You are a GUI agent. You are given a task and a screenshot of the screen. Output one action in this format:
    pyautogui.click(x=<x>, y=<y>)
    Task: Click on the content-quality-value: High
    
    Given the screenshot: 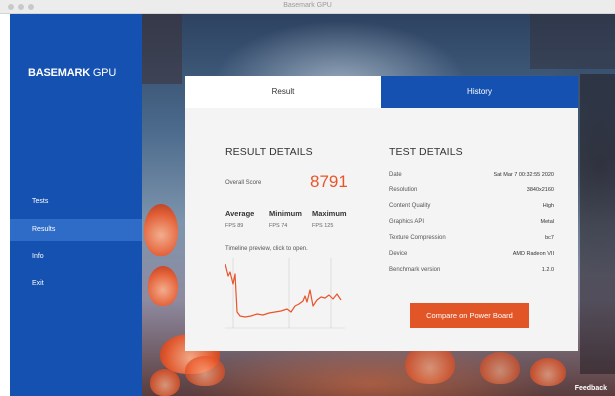 What is the action you would take?
    pyautogui.click(x=548, y=206)
    